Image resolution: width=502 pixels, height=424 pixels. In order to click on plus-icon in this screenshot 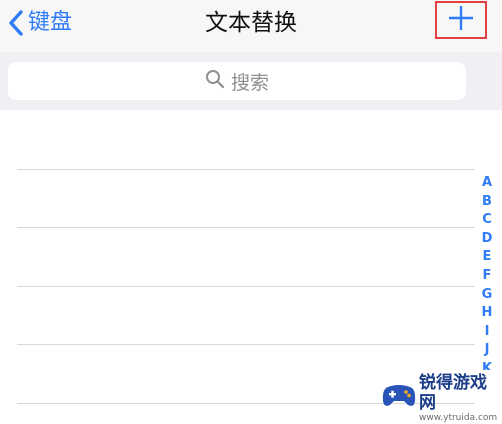, I will do `click(461, 20)`.